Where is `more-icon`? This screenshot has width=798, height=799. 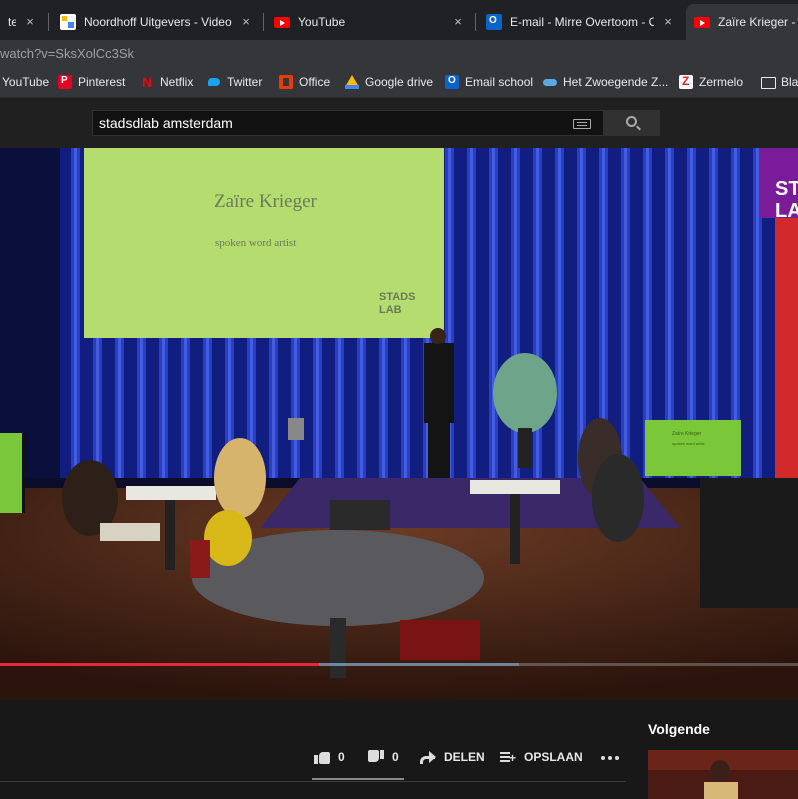 more-icon is located at coordinates (610, 758).